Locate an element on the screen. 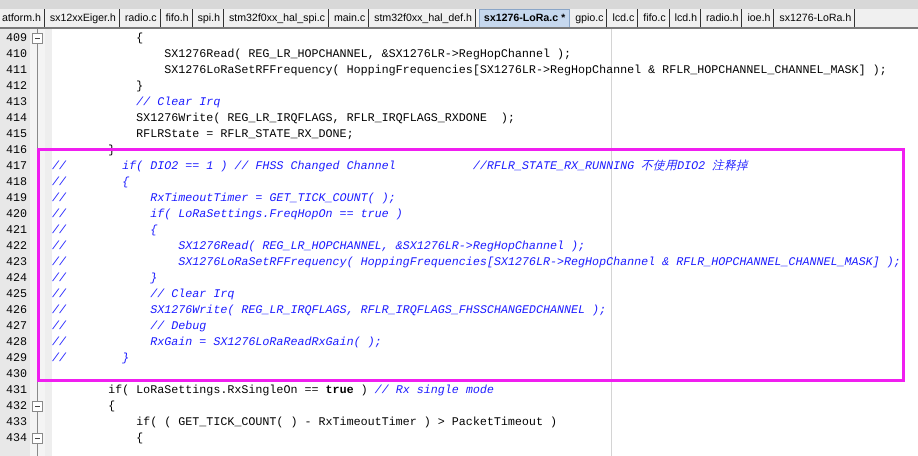 This screenshot has width=918, height=456. code-line: // if( LoRaSettings.FreqHopOn == true ) is located at coordinates (227, 214).